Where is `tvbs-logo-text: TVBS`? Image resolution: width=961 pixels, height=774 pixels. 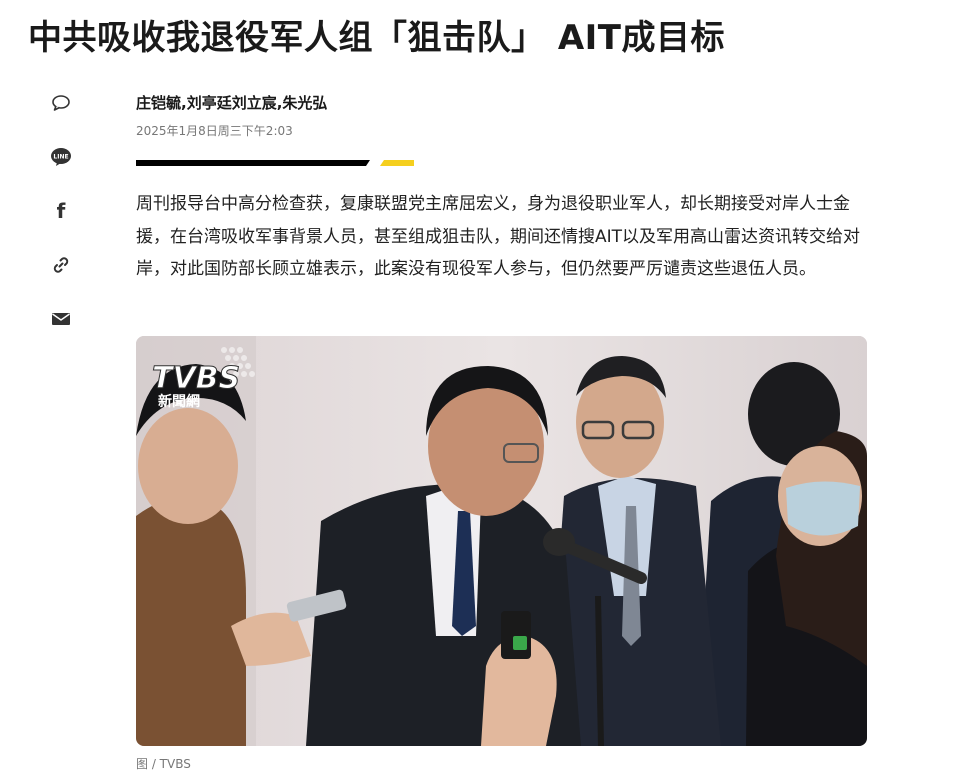
tvbs-logo-text: TVBS is located at coordinates (196, 378).